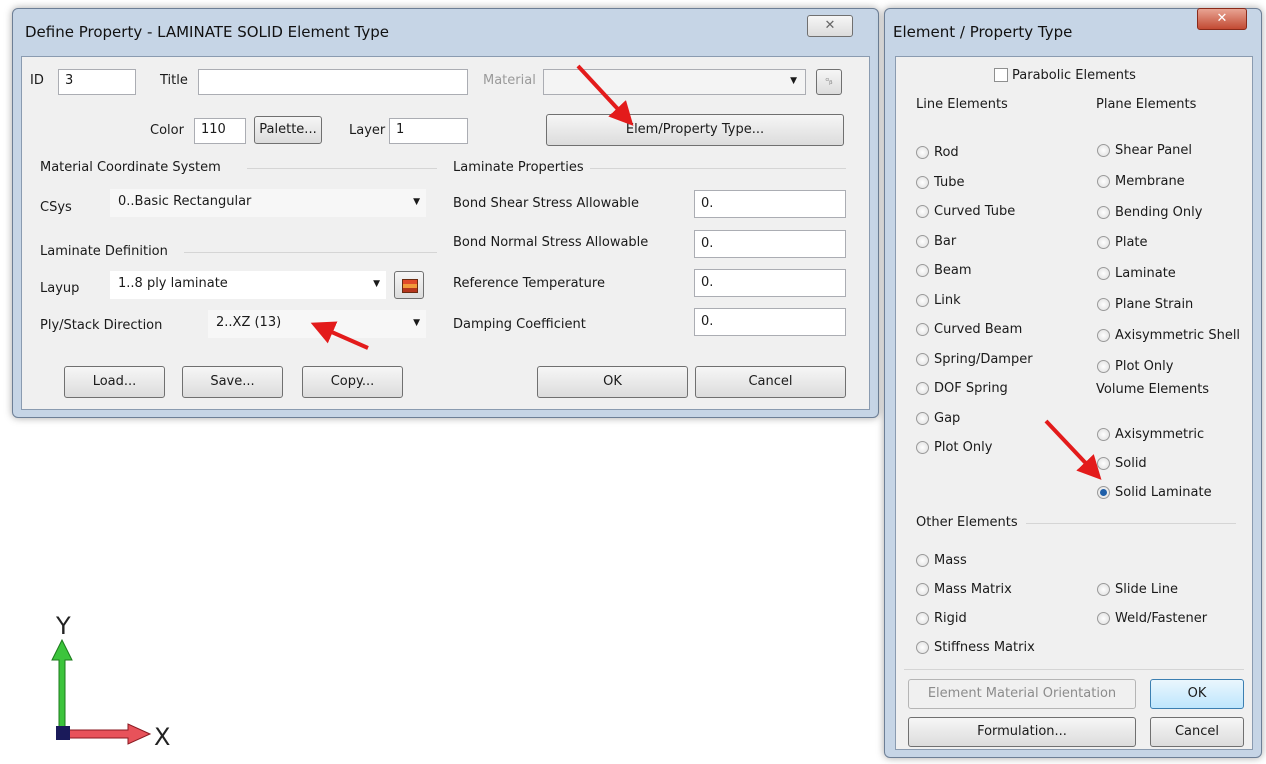  Describe the element at coordinates (162, 737) in the screenshot. I see `x-axis-label: X` at that location.